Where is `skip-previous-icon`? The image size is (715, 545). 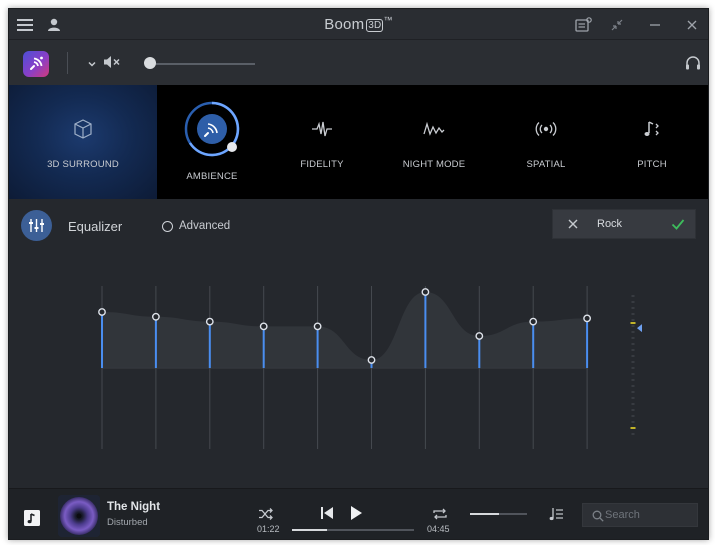
skip-previous-icon is located at coordinates (327, 513).